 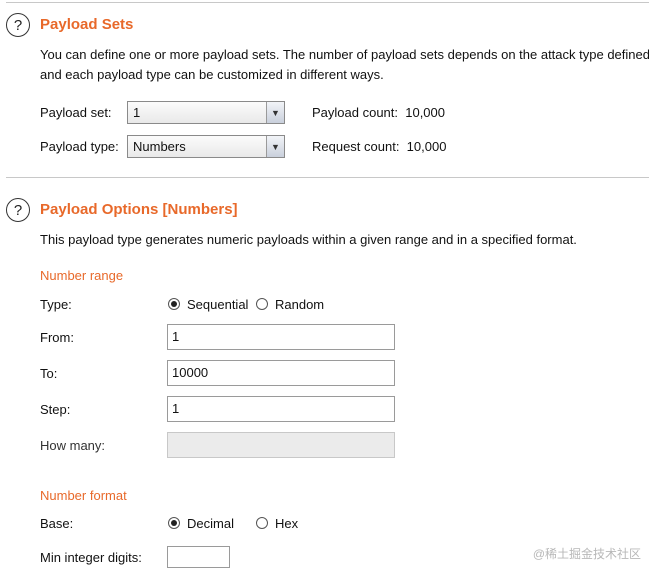 I want to click on min-integer-digits-field, so click(x=198, y=557).